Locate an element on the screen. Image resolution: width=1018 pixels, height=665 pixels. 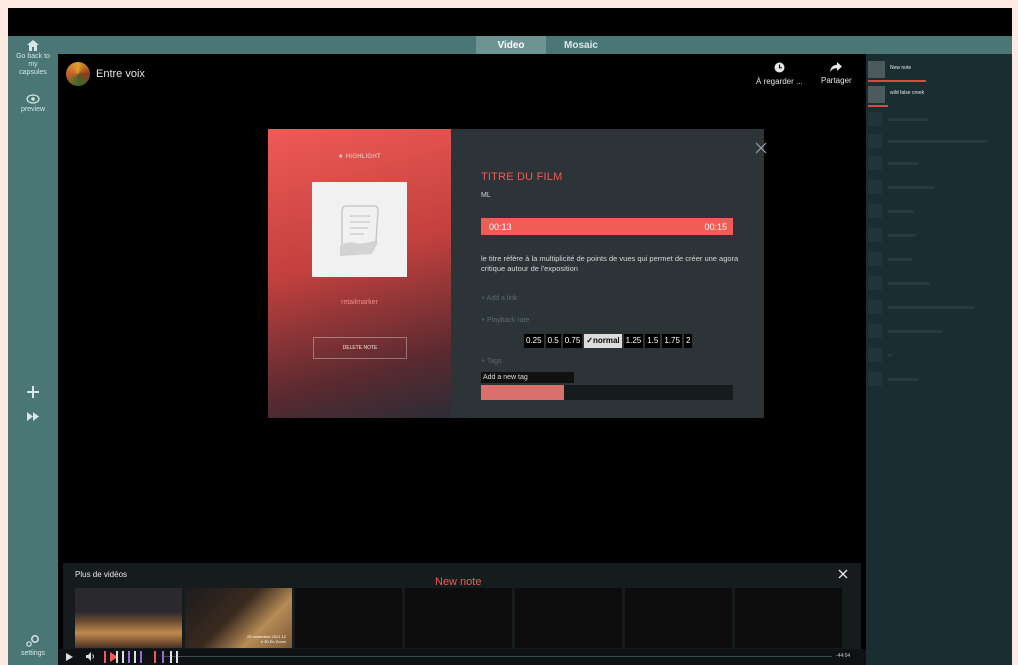
share-icon is located at coordinates (836, 67).